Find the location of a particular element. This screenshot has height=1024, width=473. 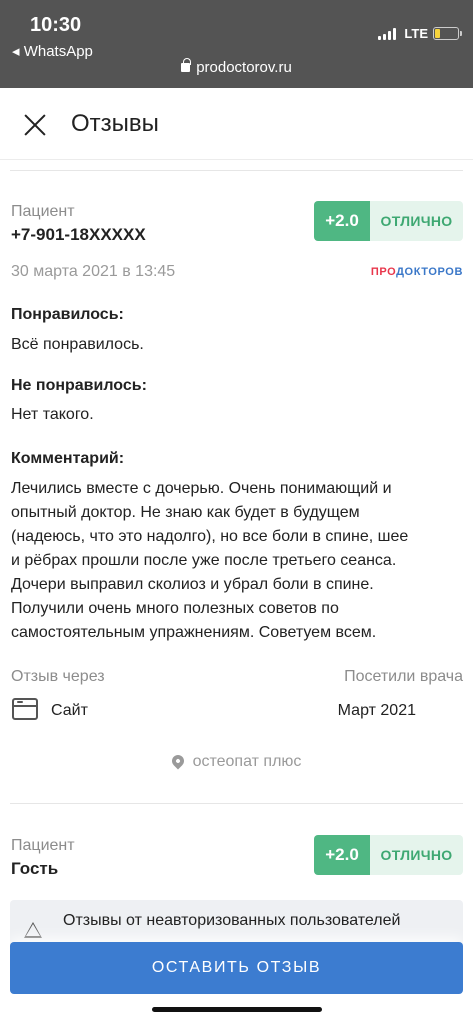

logo-part-2: ДОКТОРОВ is located at coordinates (429, 272).